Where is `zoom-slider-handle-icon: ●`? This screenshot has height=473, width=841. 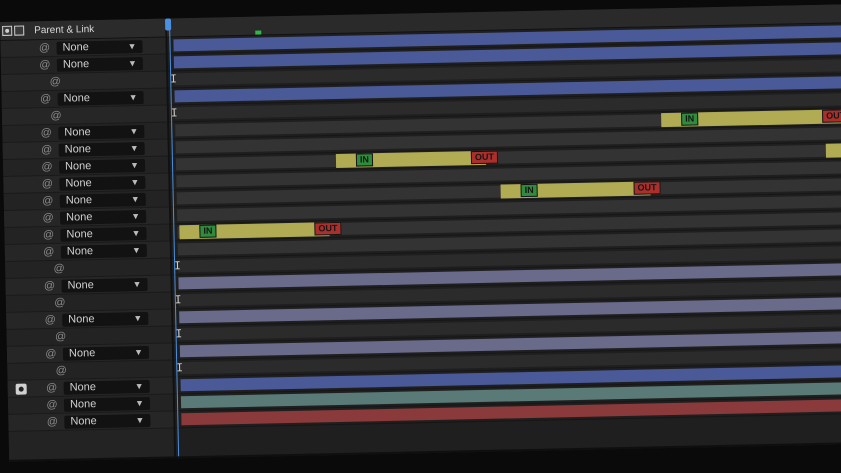
zoom-slider-handle-icon: ● is located at coordinates (208, 460).